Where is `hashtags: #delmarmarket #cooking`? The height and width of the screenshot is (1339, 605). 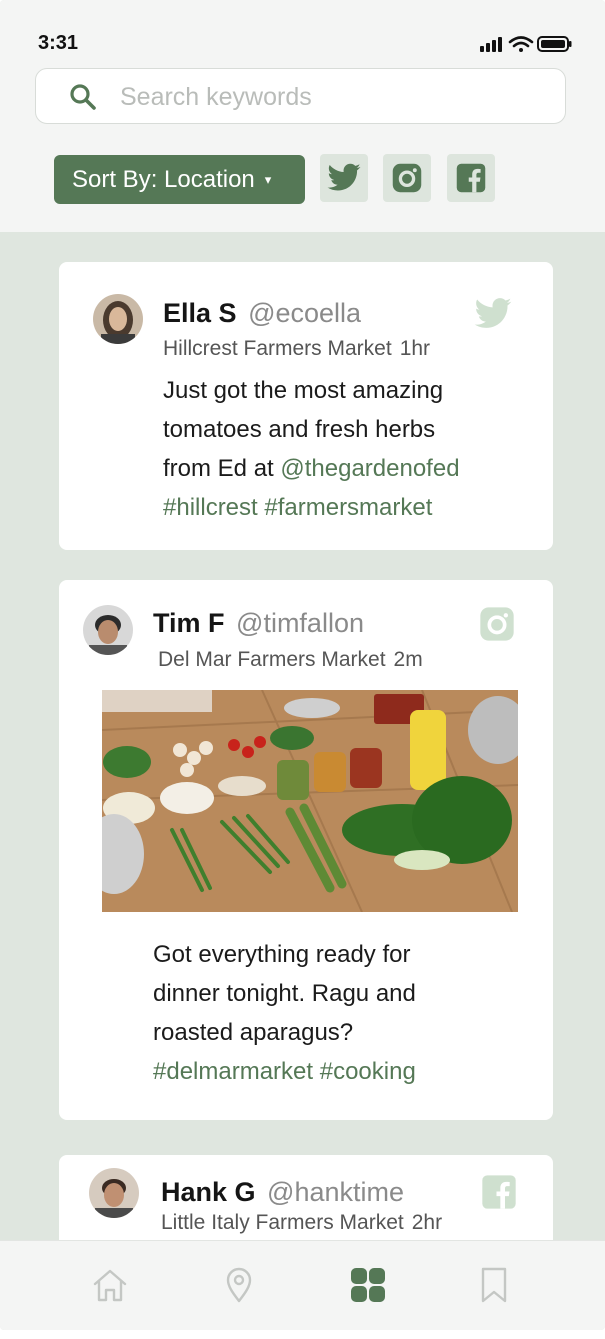
hashtags: #delmarmarket #cooking is located at coordinates (343, 1071).